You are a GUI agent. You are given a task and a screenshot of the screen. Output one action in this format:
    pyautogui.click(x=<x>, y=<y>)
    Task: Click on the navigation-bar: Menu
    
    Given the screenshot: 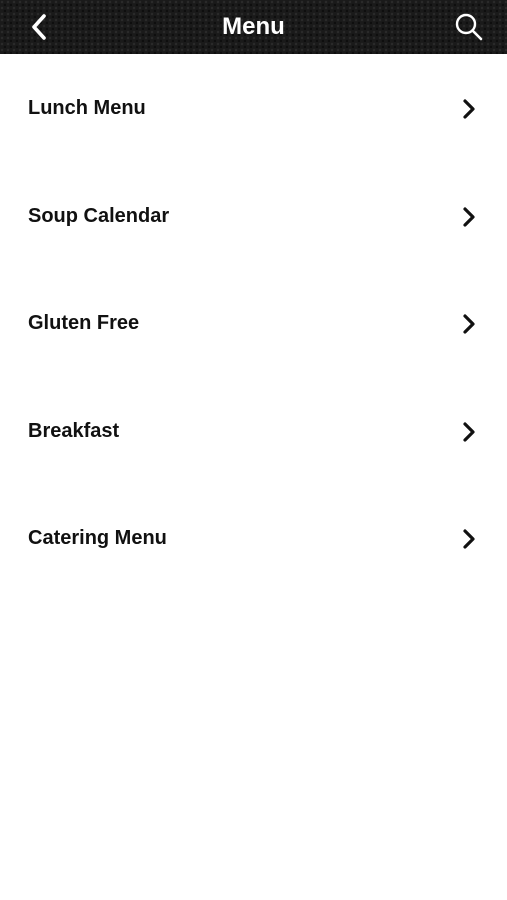 What is the action you would take?
    pyautogui.click(x=253, y=27)
    